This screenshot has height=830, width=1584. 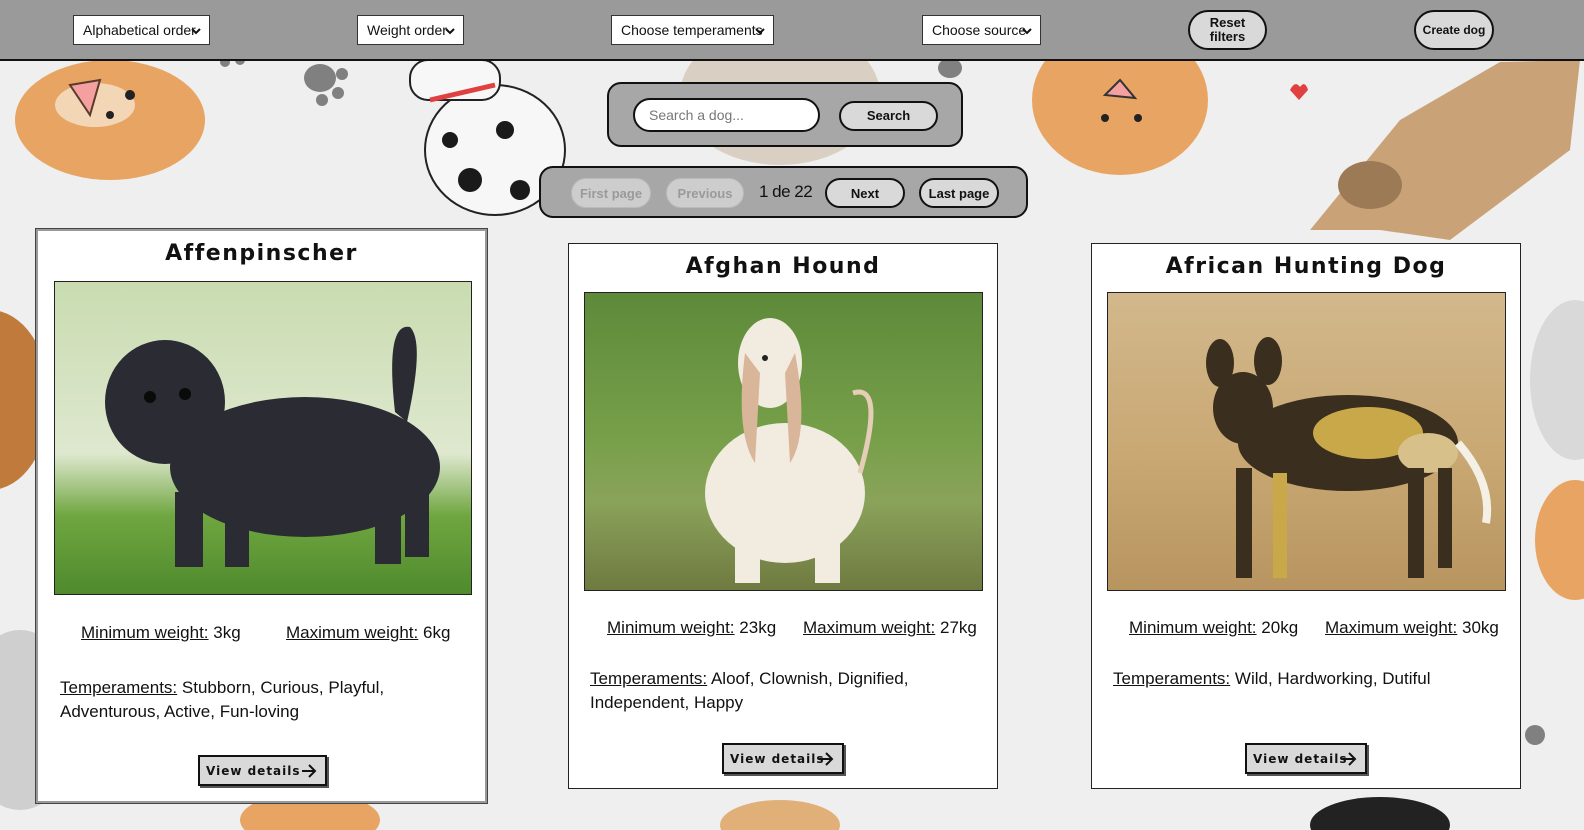 What do you see at coordinates (1280, 627) in the screenshot?
I see `min-weight-value: 20kg` at bounding box center [1280, 627].